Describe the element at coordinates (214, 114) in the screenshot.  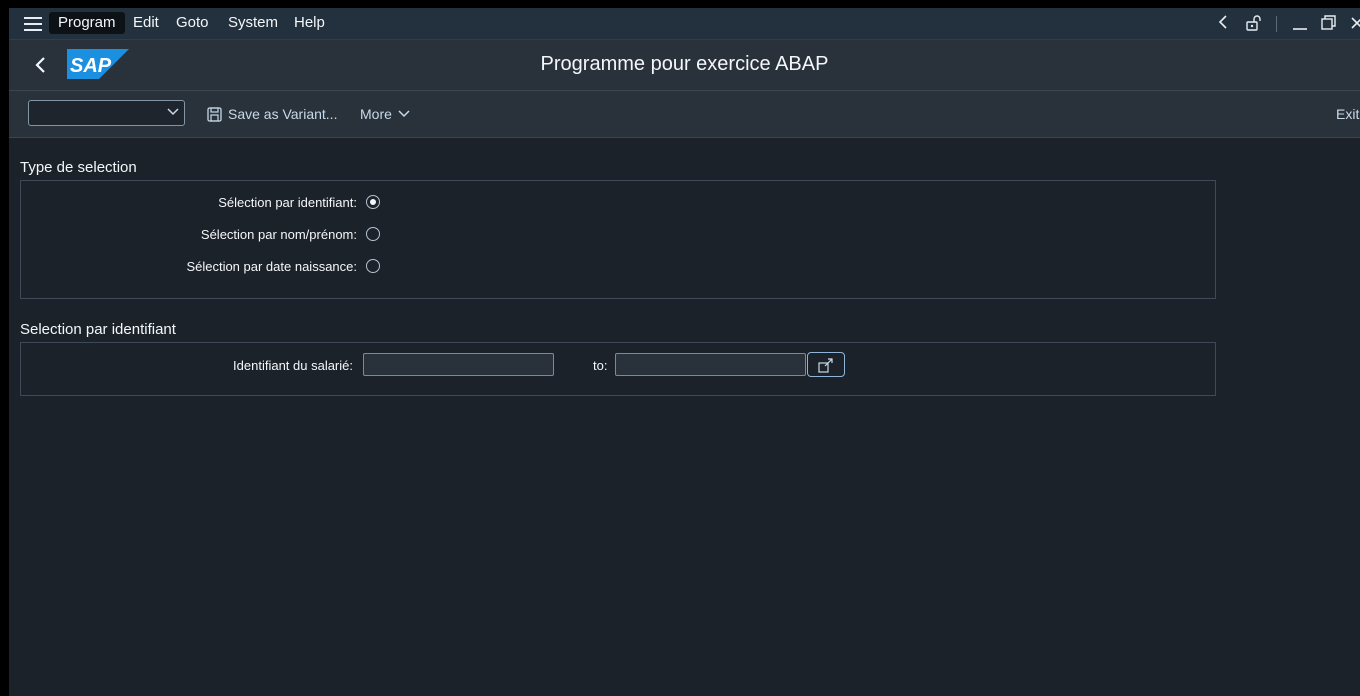
I see `floppy-disk-icon` at that location.